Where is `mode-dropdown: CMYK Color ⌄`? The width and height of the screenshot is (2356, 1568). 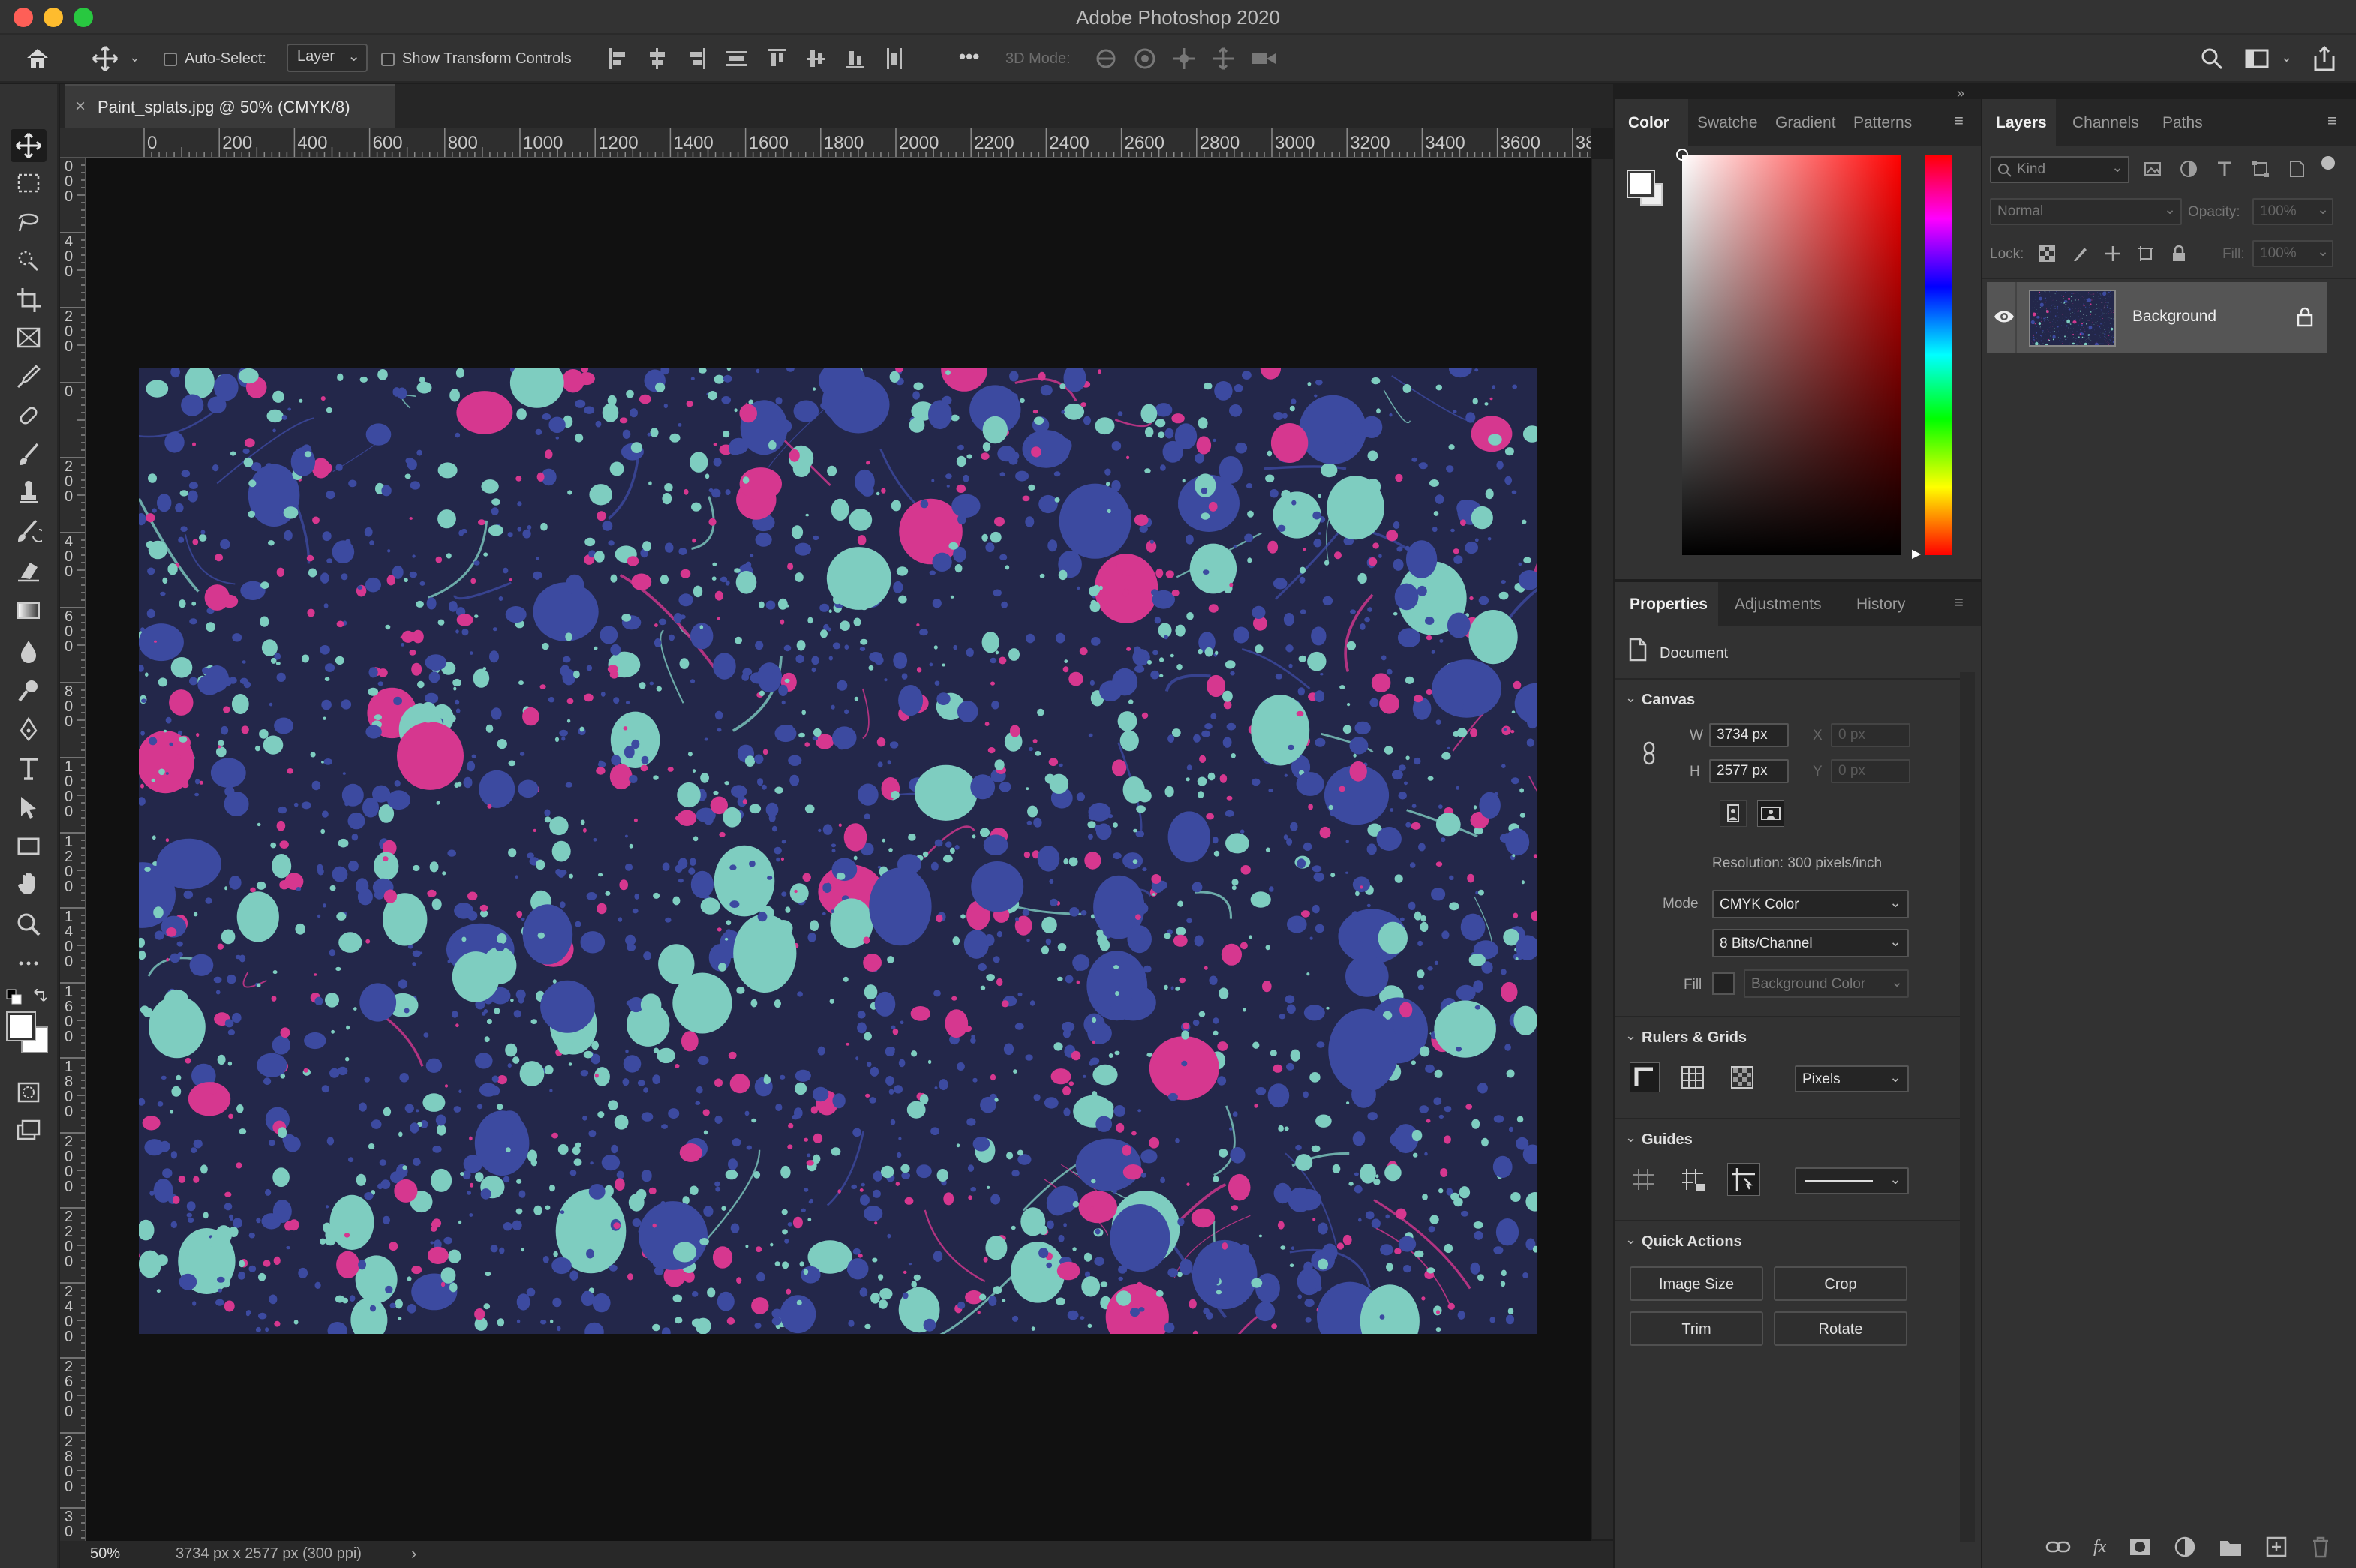 mode-dropdown: CMYK Color ⌄ is located at coordinates (1811, 904).